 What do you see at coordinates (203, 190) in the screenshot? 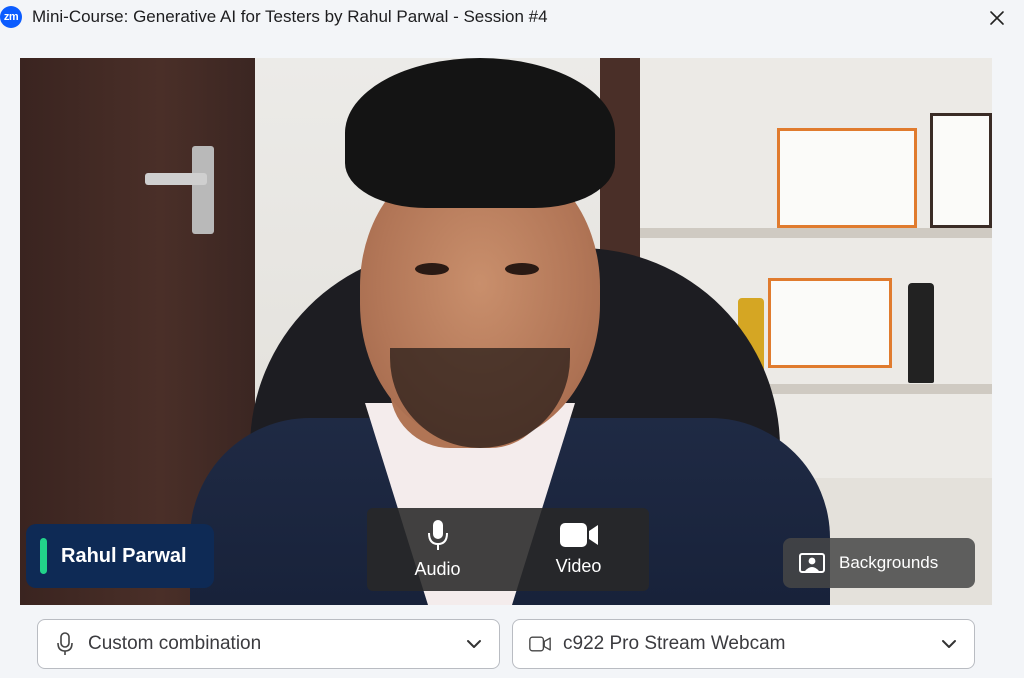
I see `scene-door-plate` at bounding box center [203, 190].